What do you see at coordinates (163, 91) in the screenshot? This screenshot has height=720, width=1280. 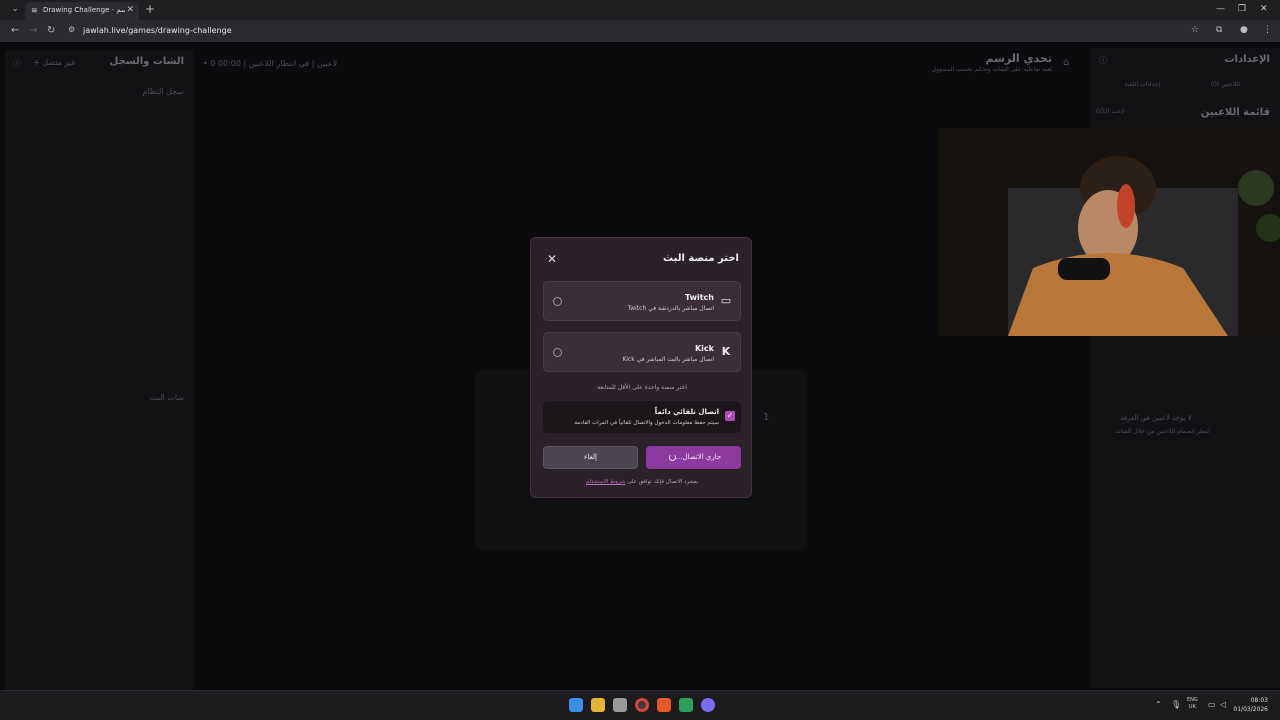 I see `system-log-label: سجل النظام` at bounding box center [163, 91].